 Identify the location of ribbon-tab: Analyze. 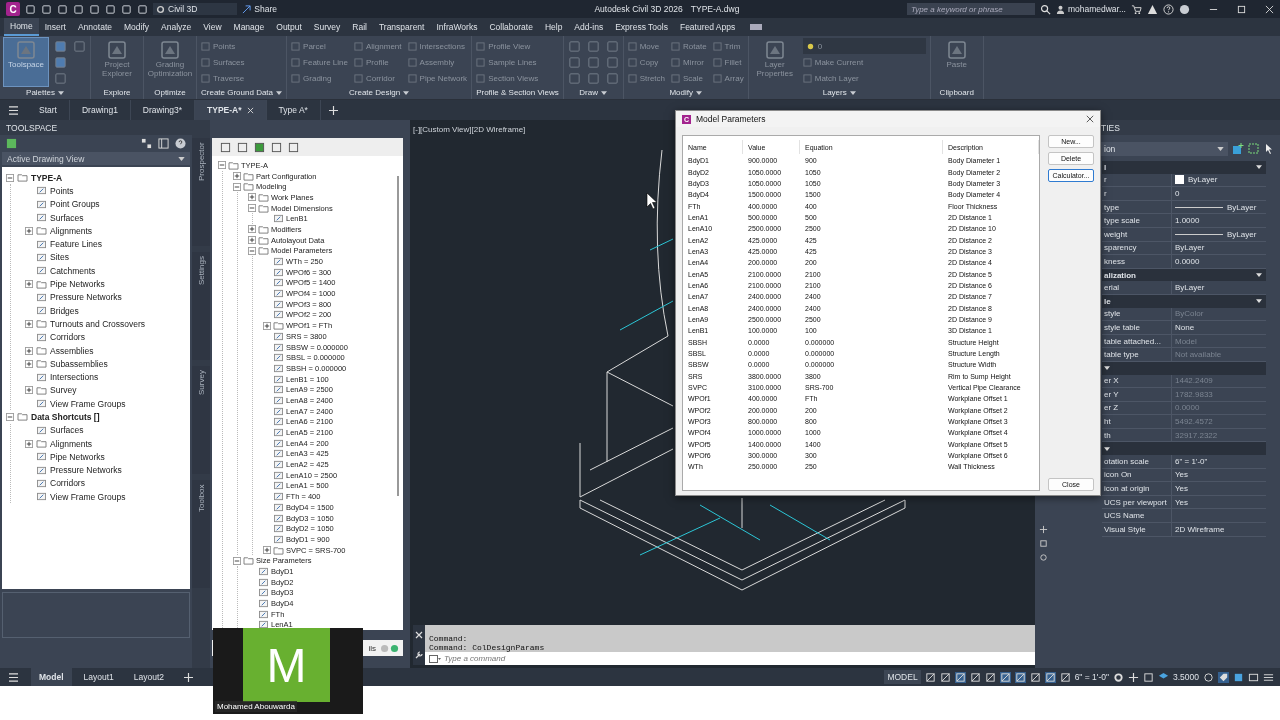
(176, 27).